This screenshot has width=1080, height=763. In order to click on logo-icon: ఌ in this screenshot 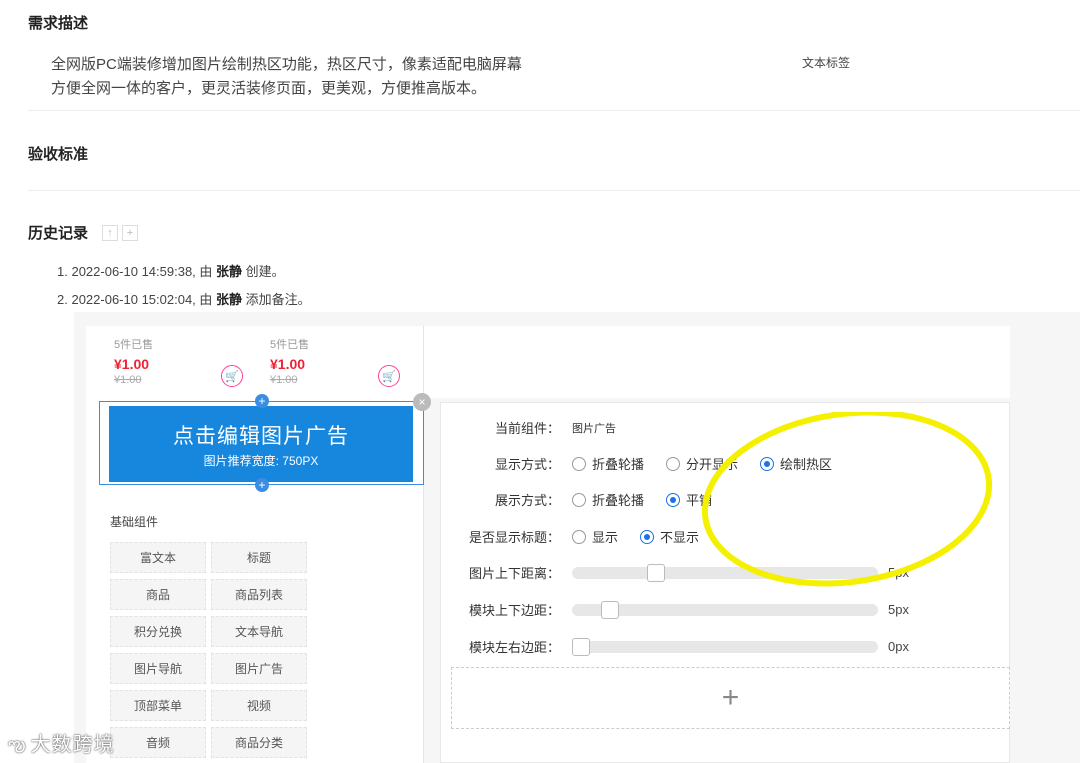, I will do `click(17, 745)`.